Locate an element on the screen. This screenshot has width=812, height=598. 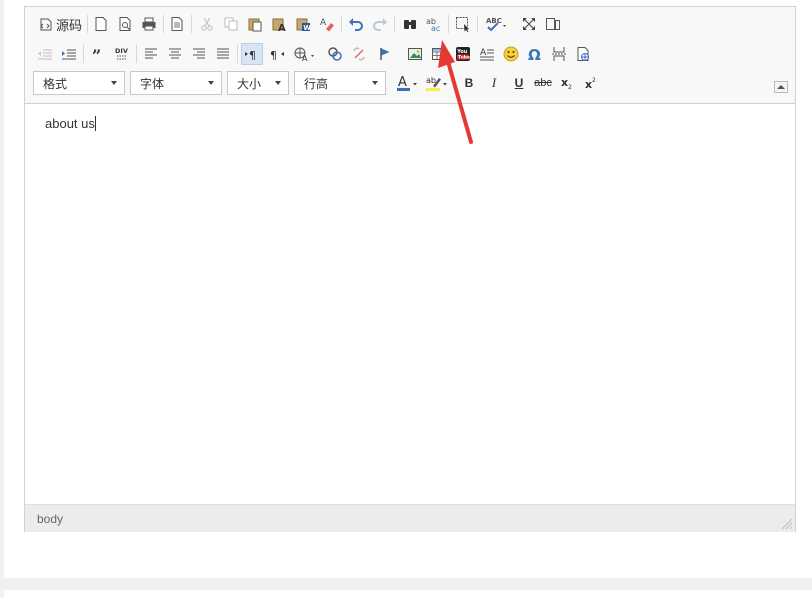
show-blocks-icon is located at coordinates (553, 24).